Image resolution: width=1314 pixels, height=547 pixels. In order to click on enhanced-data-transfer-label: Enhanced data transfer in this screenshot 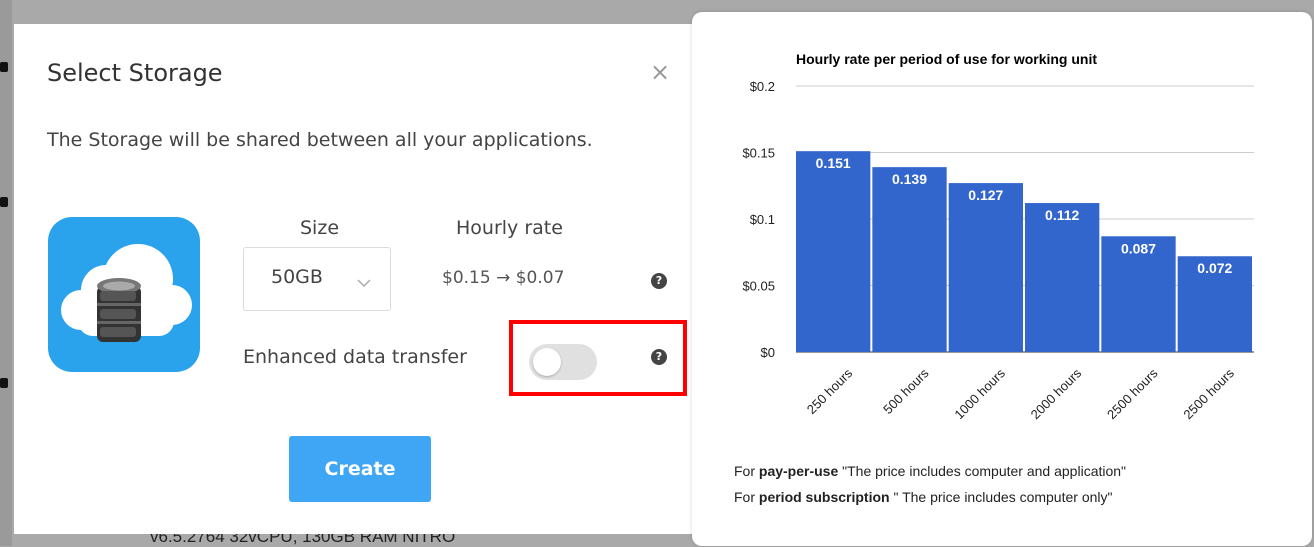, I will do `click(355, 357)`.